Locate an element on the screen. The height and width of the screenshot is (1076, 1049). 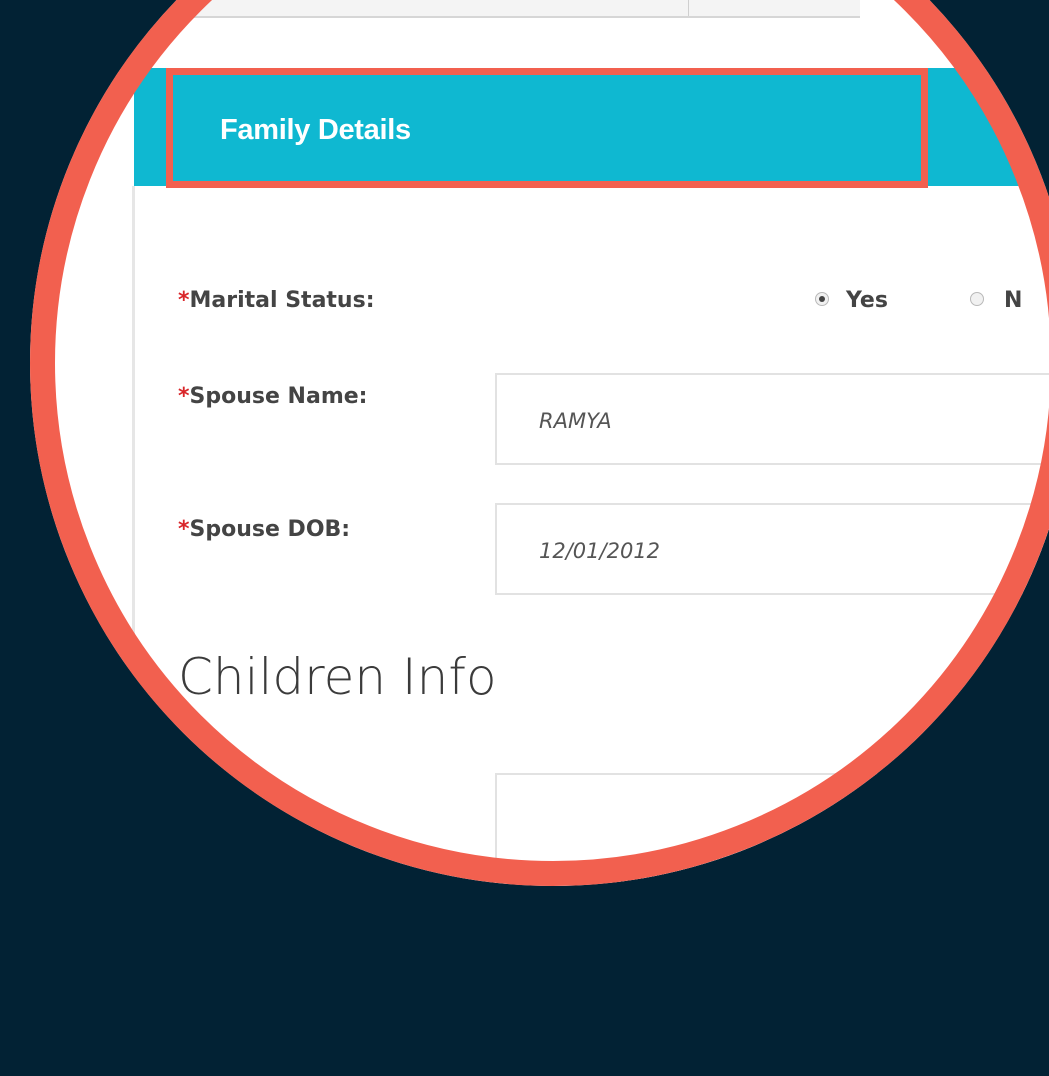
spouse-name-text: Spouse Name: is located at coordinates (278, 396).